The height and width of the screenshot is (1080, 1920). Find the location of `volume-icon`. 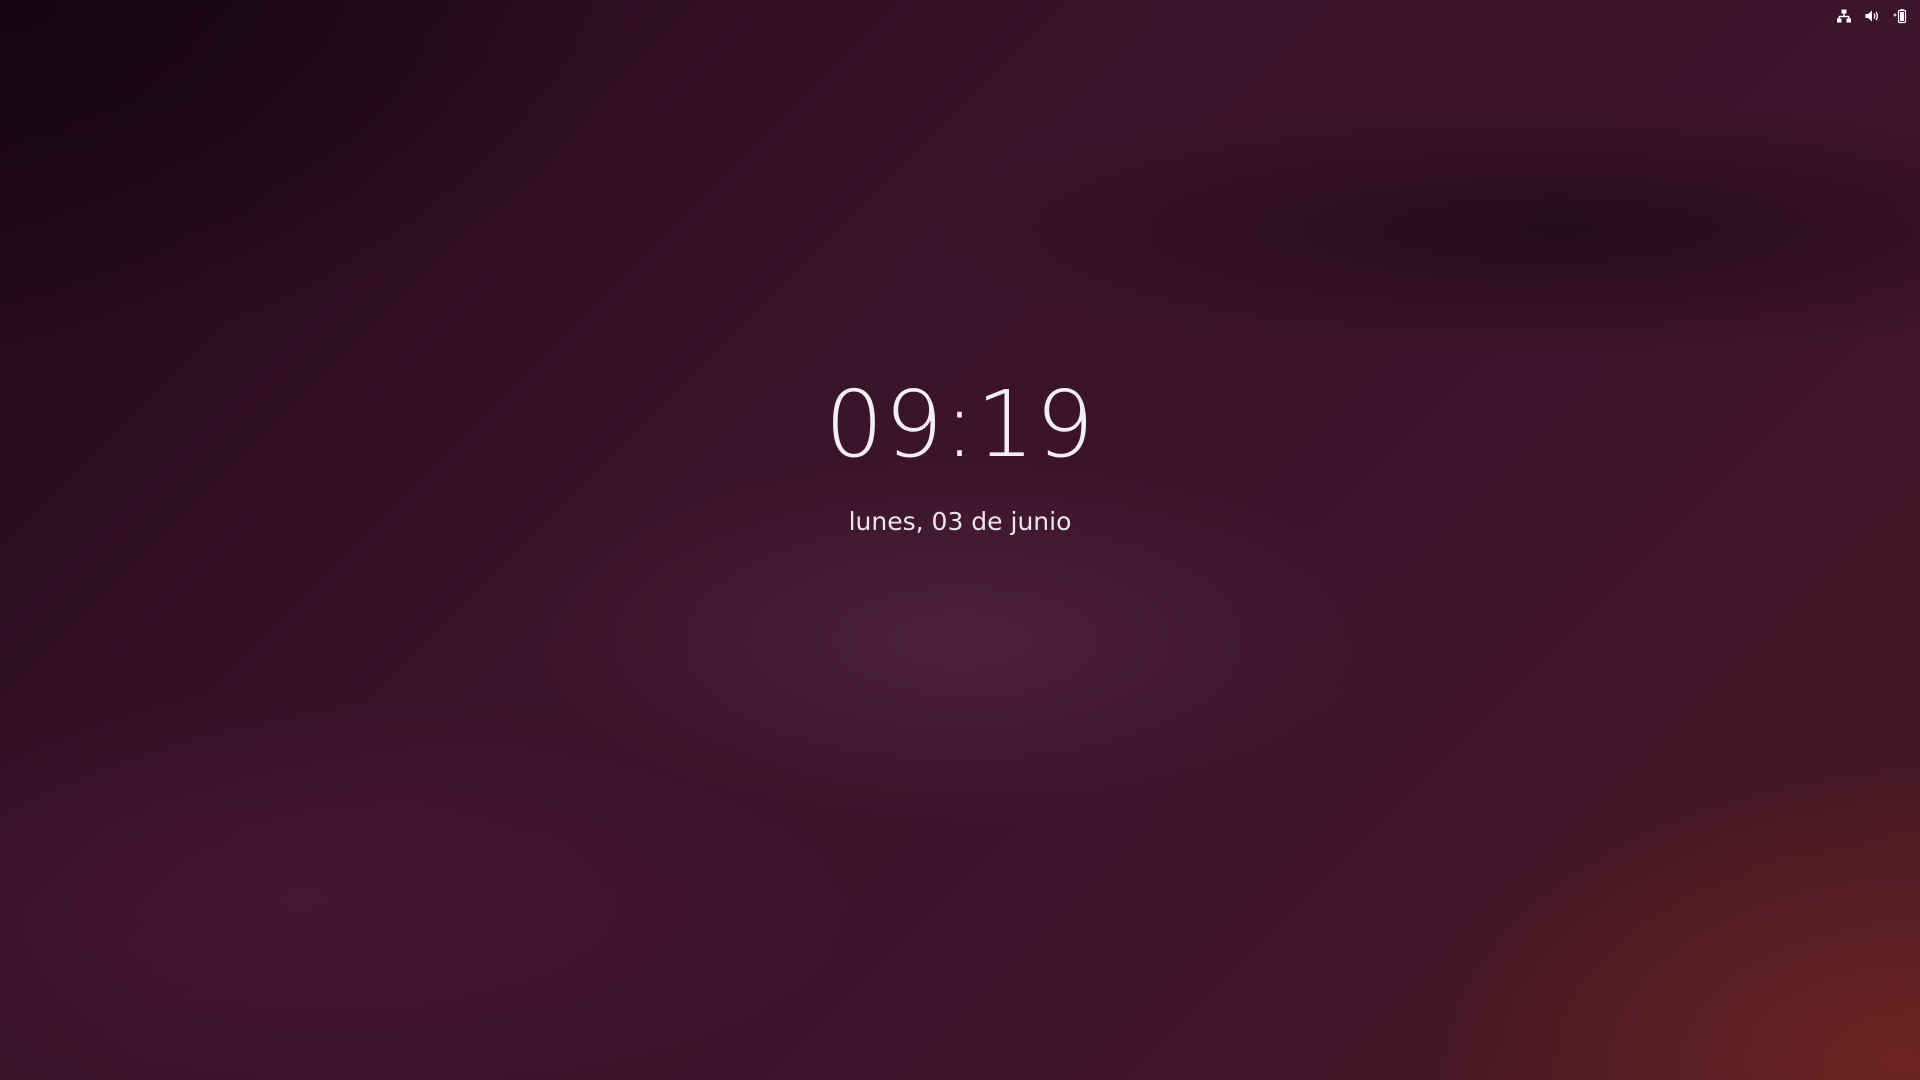

volume-icon is located at coordinates (1872, 16).